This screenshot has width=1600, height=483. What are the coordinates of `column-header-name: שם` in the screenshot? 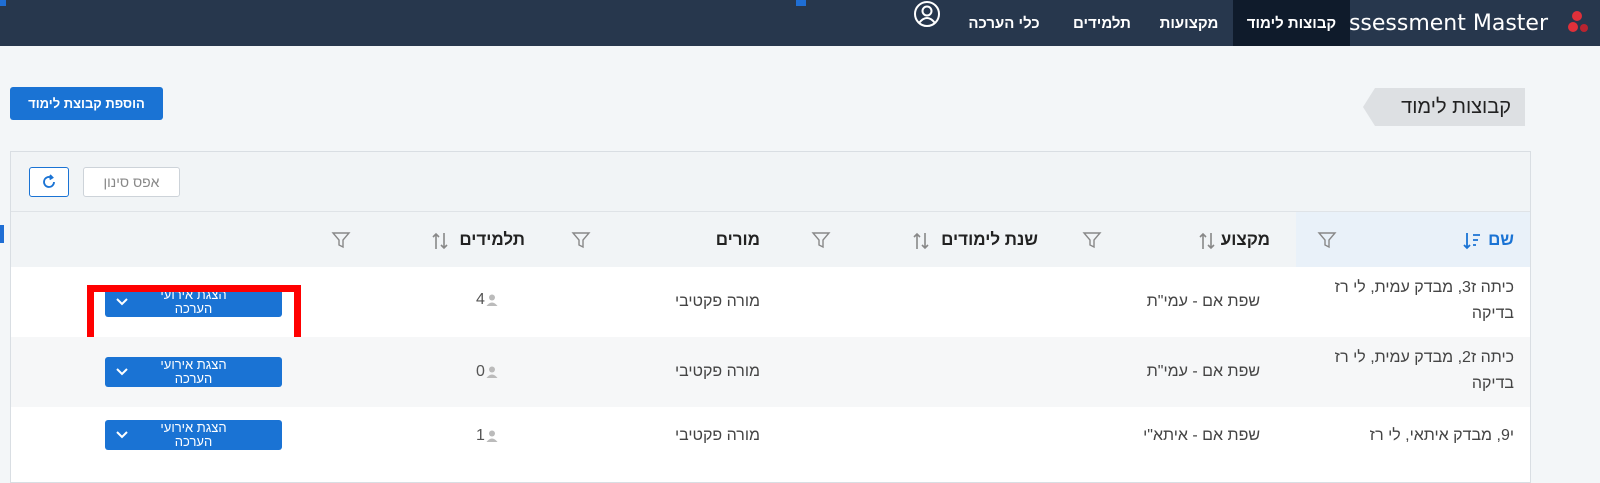 It's located at (1501, 239).